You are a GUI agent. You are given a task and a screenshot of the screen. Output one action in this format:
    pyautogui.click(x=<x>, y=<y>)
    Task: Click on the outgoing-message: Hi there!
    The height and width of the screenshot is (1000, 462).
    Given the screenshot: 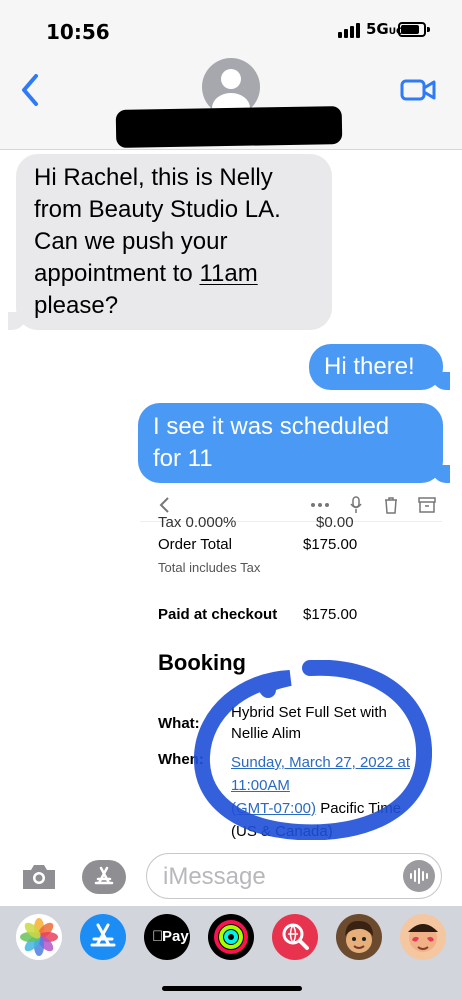 What is the action you would take?
    pyautogui.click(x=376, y=367)
    